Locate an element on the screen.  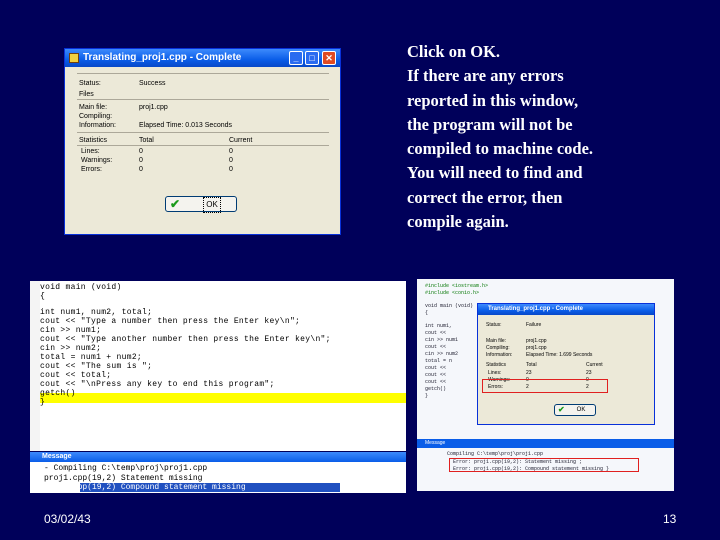
lines-label: Lines: is located at coordinates (90, 151).